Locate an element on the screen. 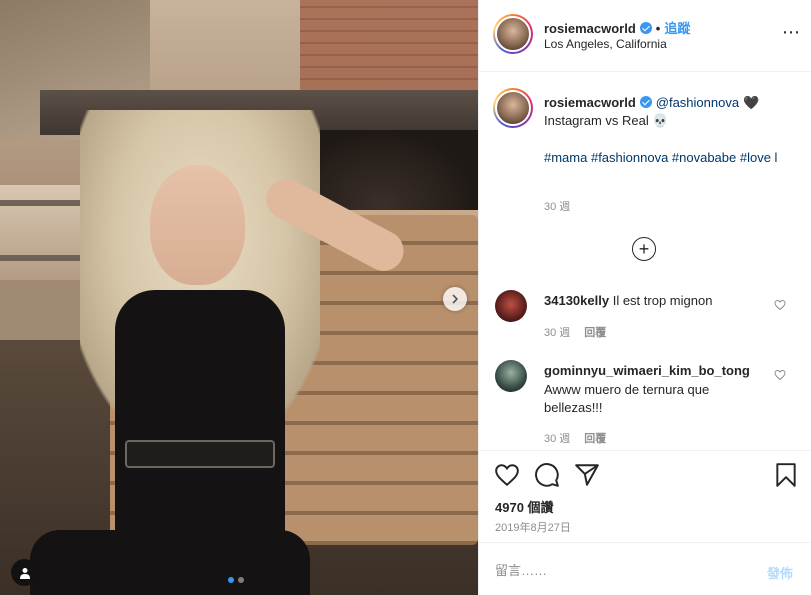  comment-username: 34130kelly is located at coordinates (576, 300).